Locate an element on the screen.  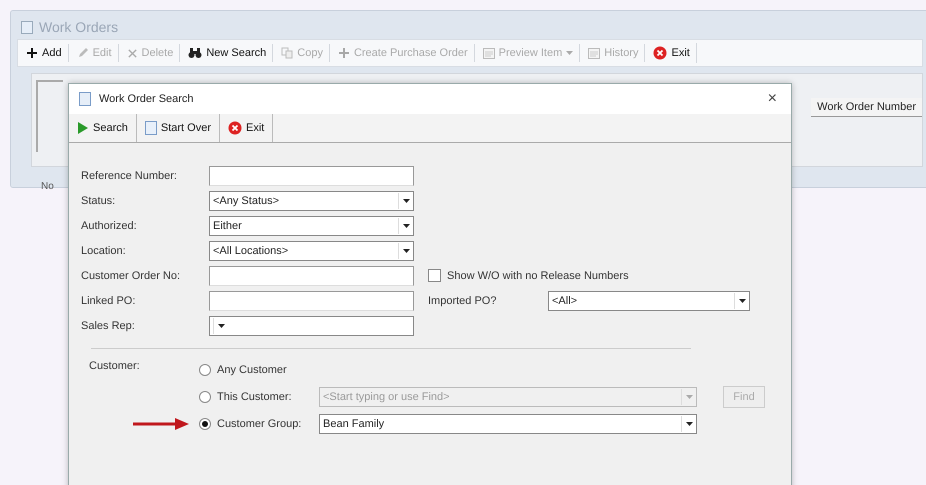
field-label: Reference Number: is located at coordinates (129, 176).